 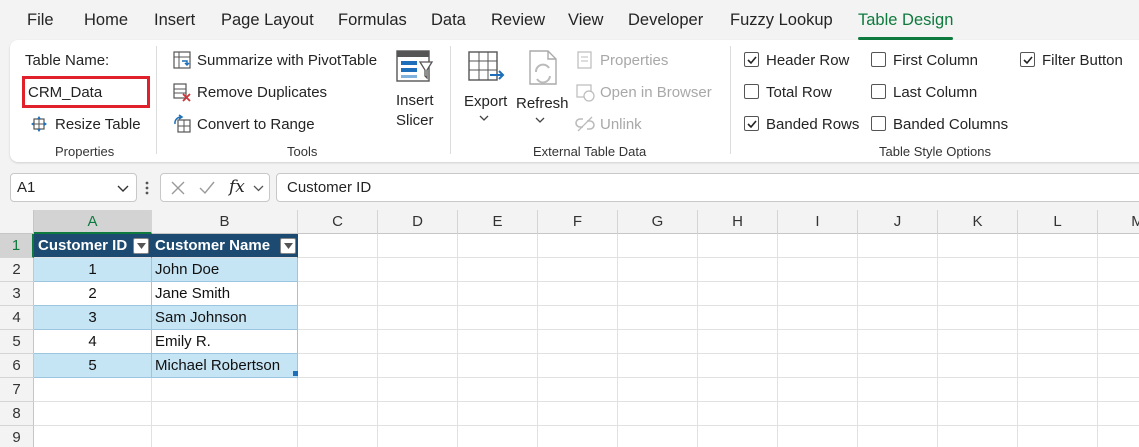 What do you see at coordinates (225, 318) in the screenshot?
I see `table-cell-customer-name: Sam Johnson` at bounding box center [225, 318].